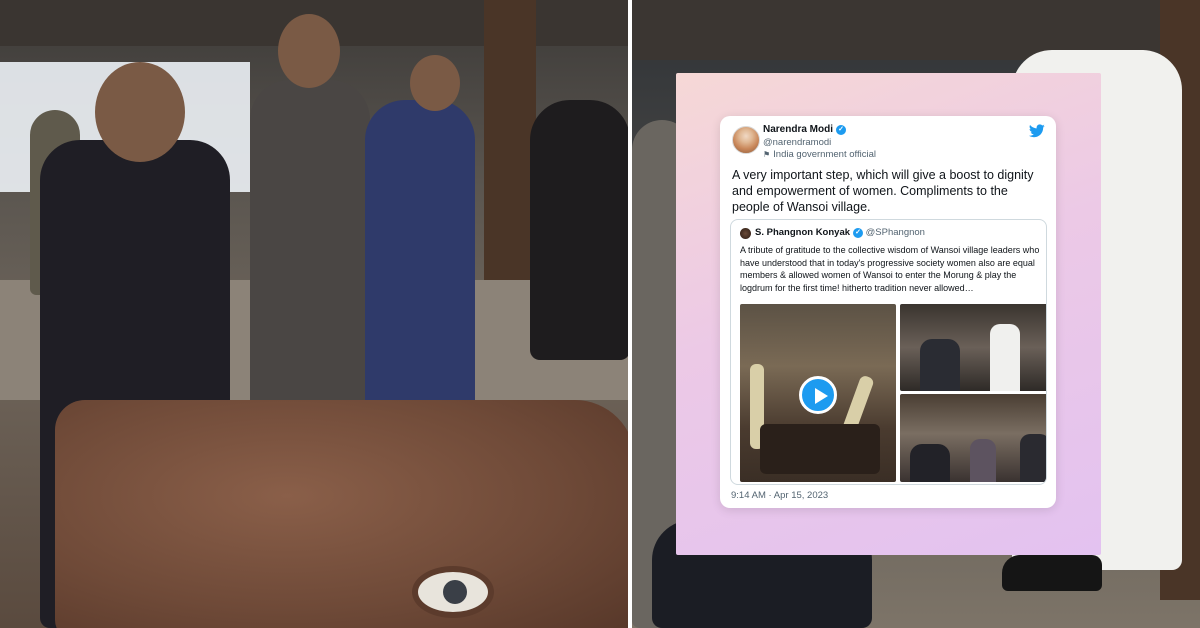  I want to click on tweet-timestamp: 9:14 AM · Apr 15, 2023, so click(779, 495).